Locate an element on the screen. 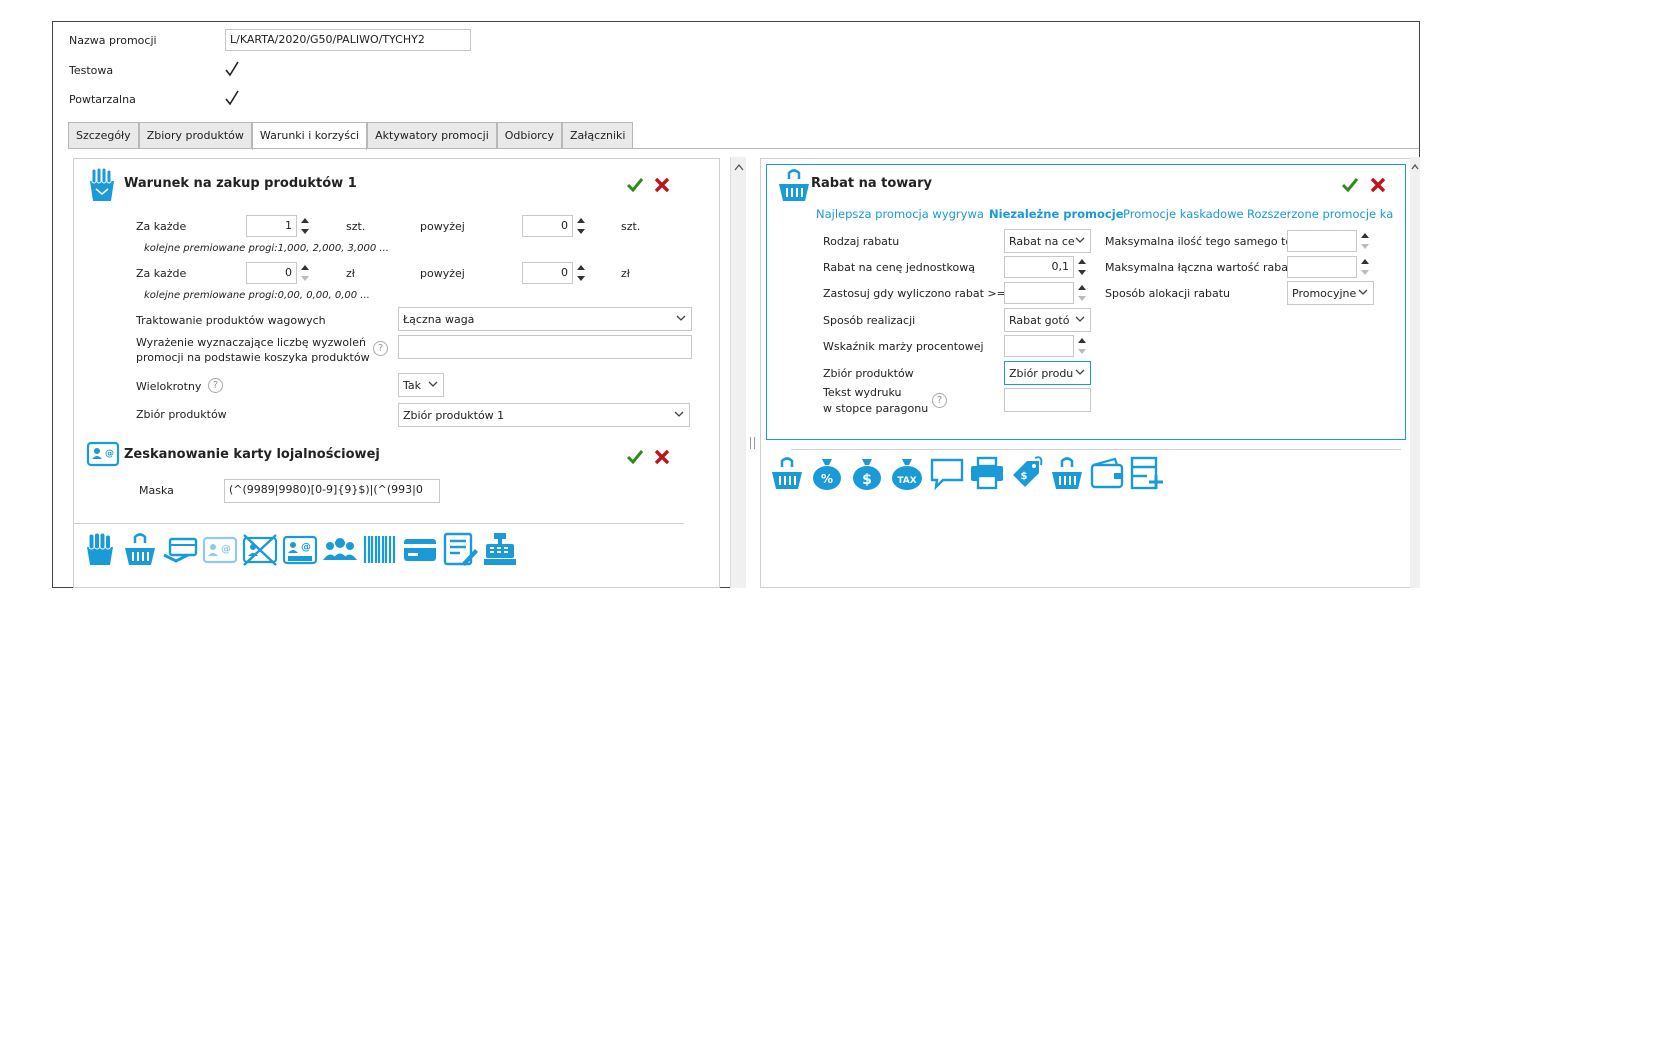  right-panel-scrollbar is located at coordinates (1415, 372).